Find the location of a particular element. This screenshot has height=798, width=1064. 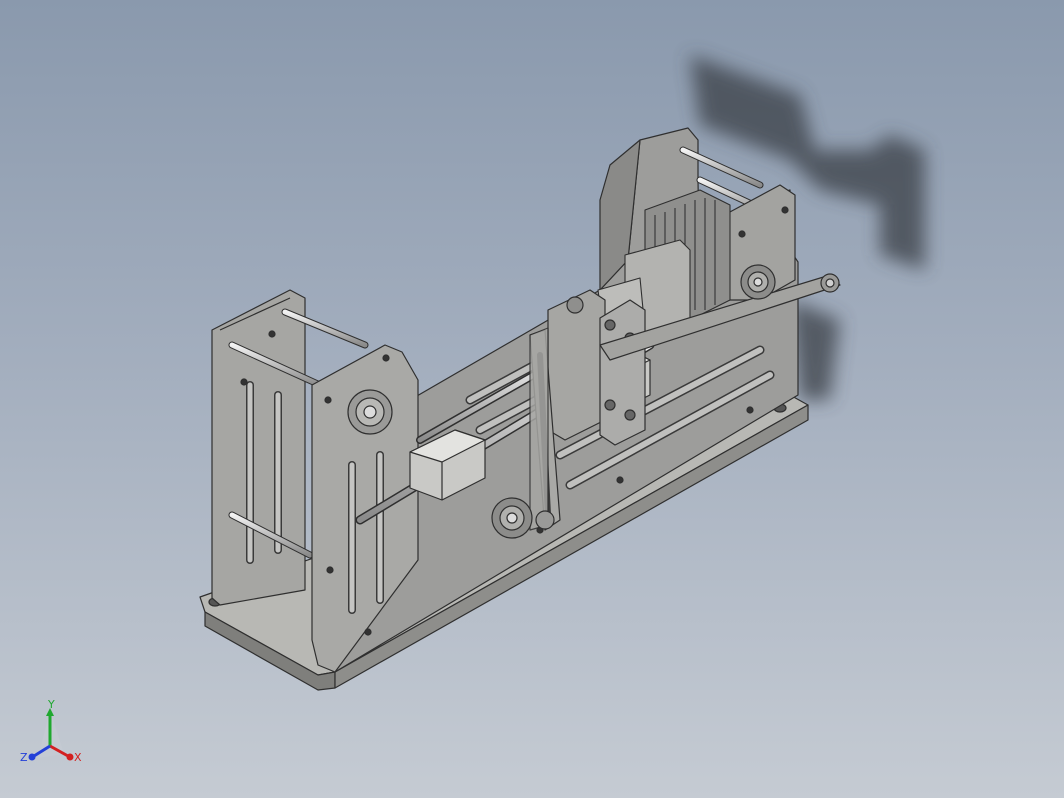

z-axis-label: Z is located at coordinates (24, 757).